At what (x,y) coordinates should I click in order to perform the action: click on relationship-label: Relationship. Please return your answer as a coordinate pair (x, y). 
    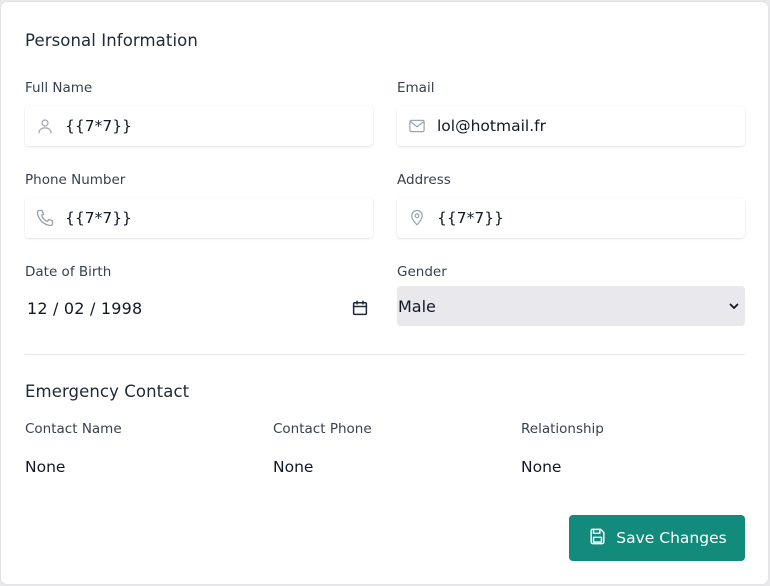
    Looking at the image, I should click on (562, 429).